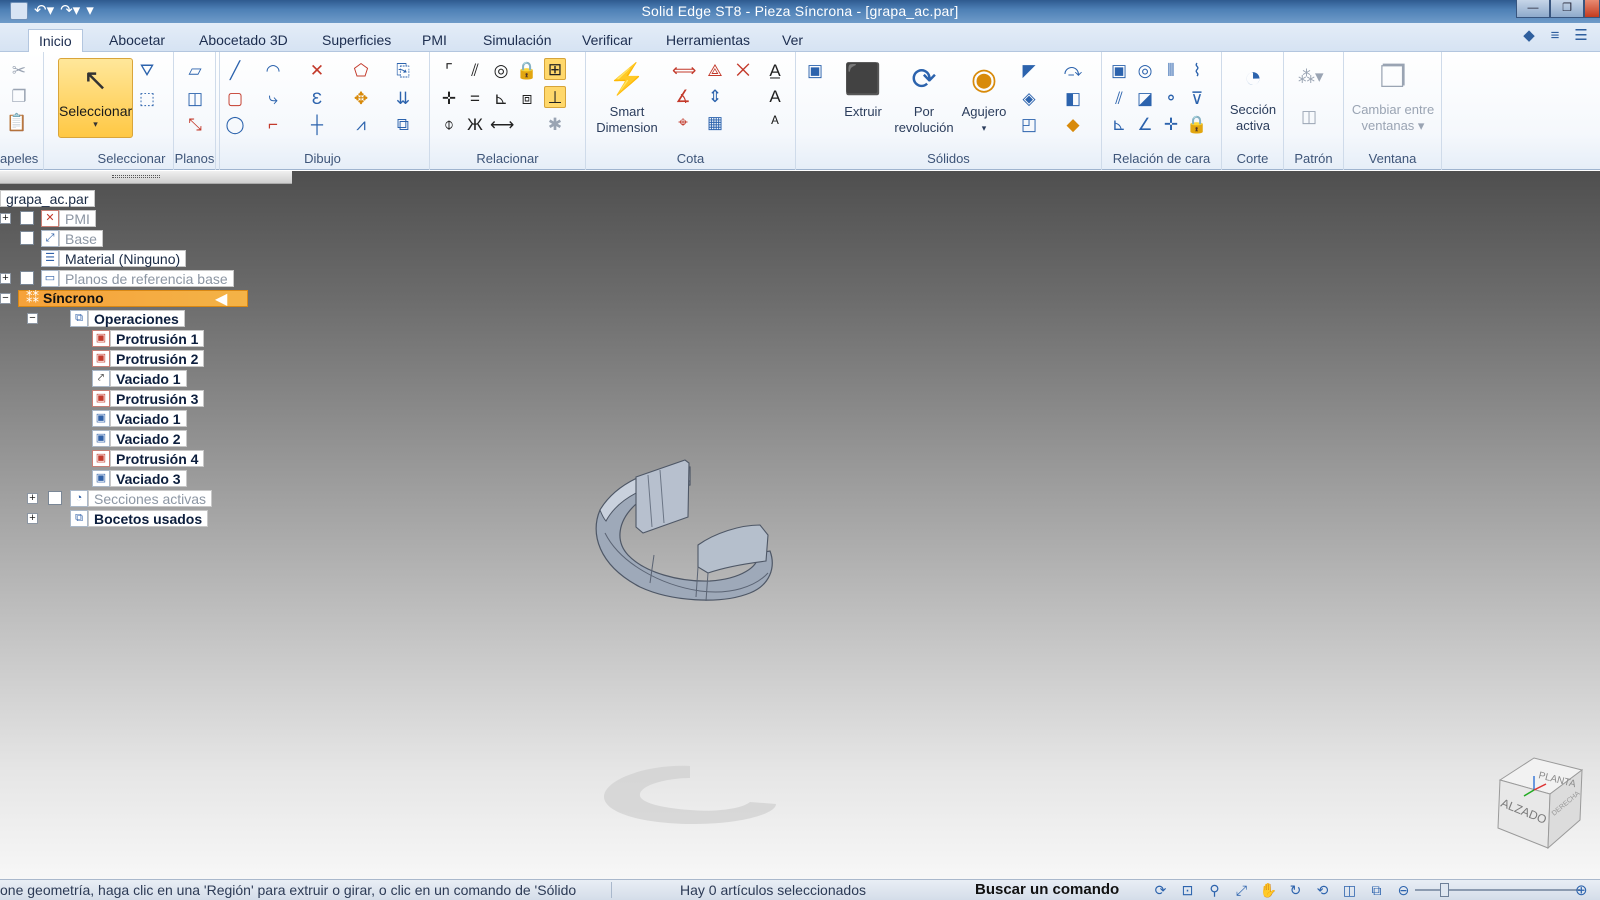 This screenshot has height=900, width=1600. I want to click on symmetric-face-icon: ⫴, so click(1171, 71).